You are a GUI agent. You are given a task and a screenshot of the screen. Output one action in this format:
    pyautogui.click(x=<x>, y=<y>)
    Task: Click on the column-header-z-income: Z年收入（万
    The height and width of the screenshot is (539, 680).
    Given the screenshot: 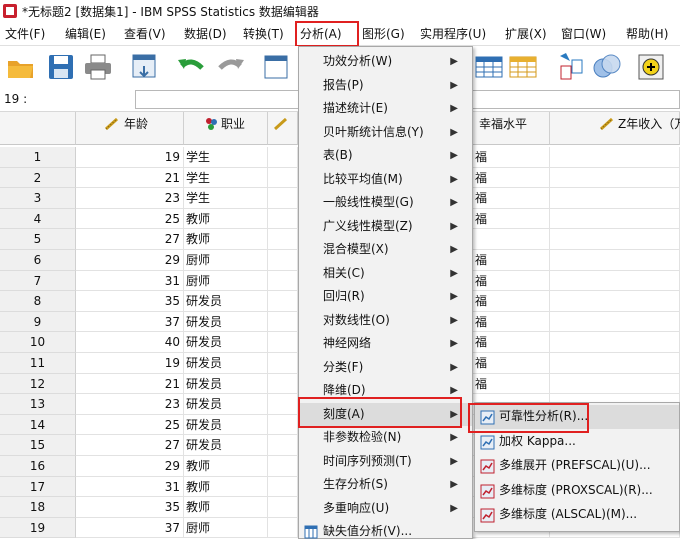 What is the action you would take?
    pyautogui.click(x=615, y=128)
    